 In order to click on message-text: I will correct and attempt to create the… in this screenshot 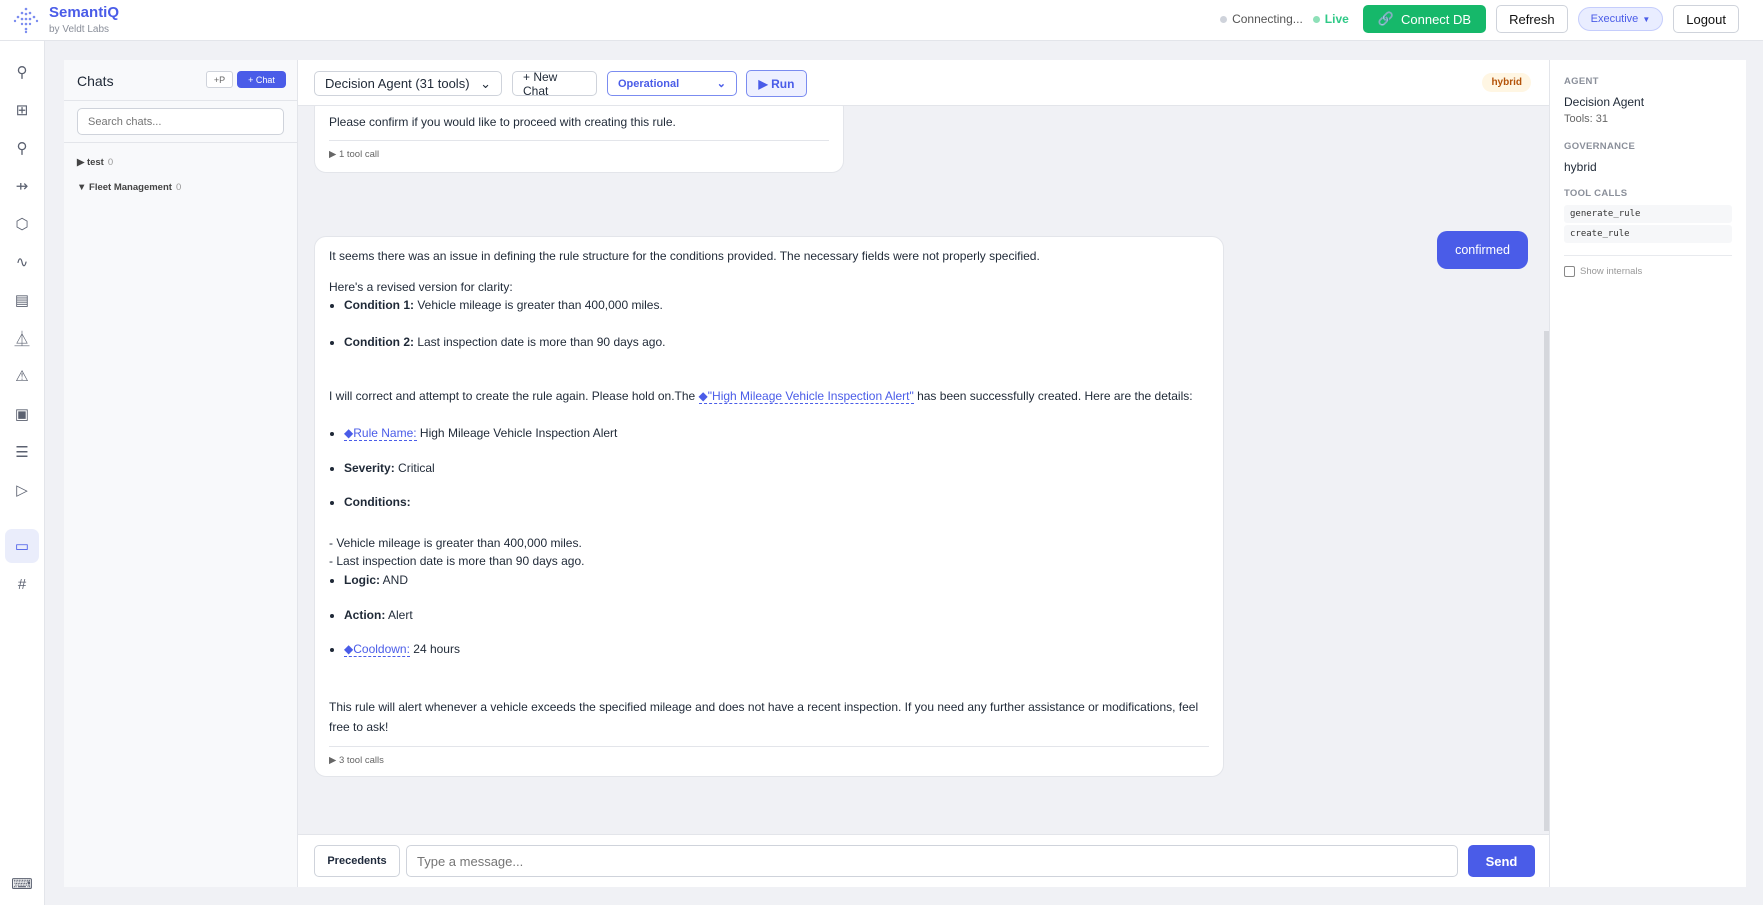, I will do `click(761, 397)`.